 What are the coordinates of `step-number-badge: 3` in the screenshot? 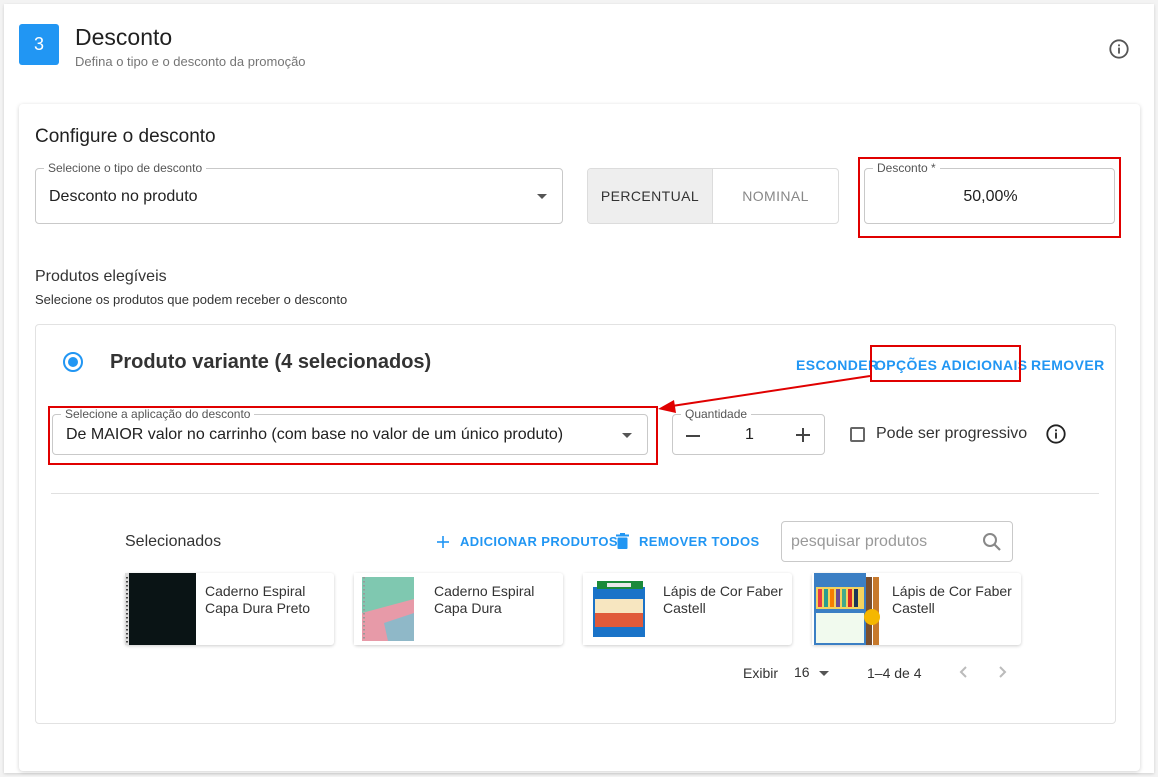 It's located at (39, 44).